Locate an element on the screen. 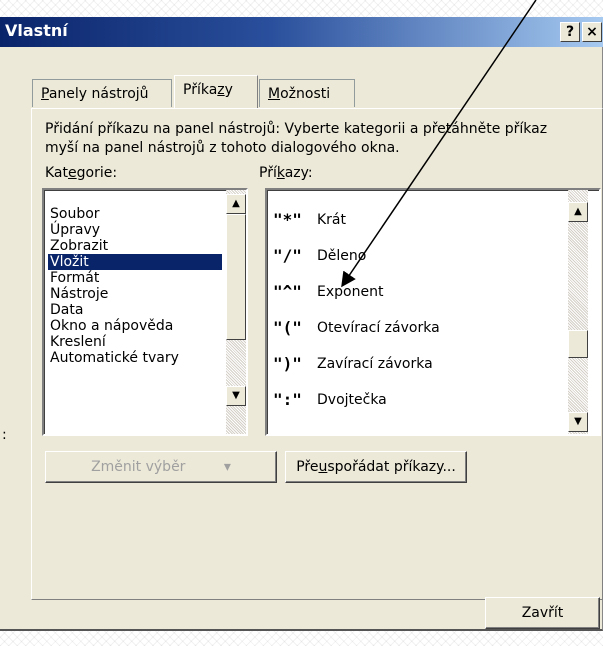 This screenshot has width=603, height=646. tab-commands: Příkazy is located at coordinates (216, 91).